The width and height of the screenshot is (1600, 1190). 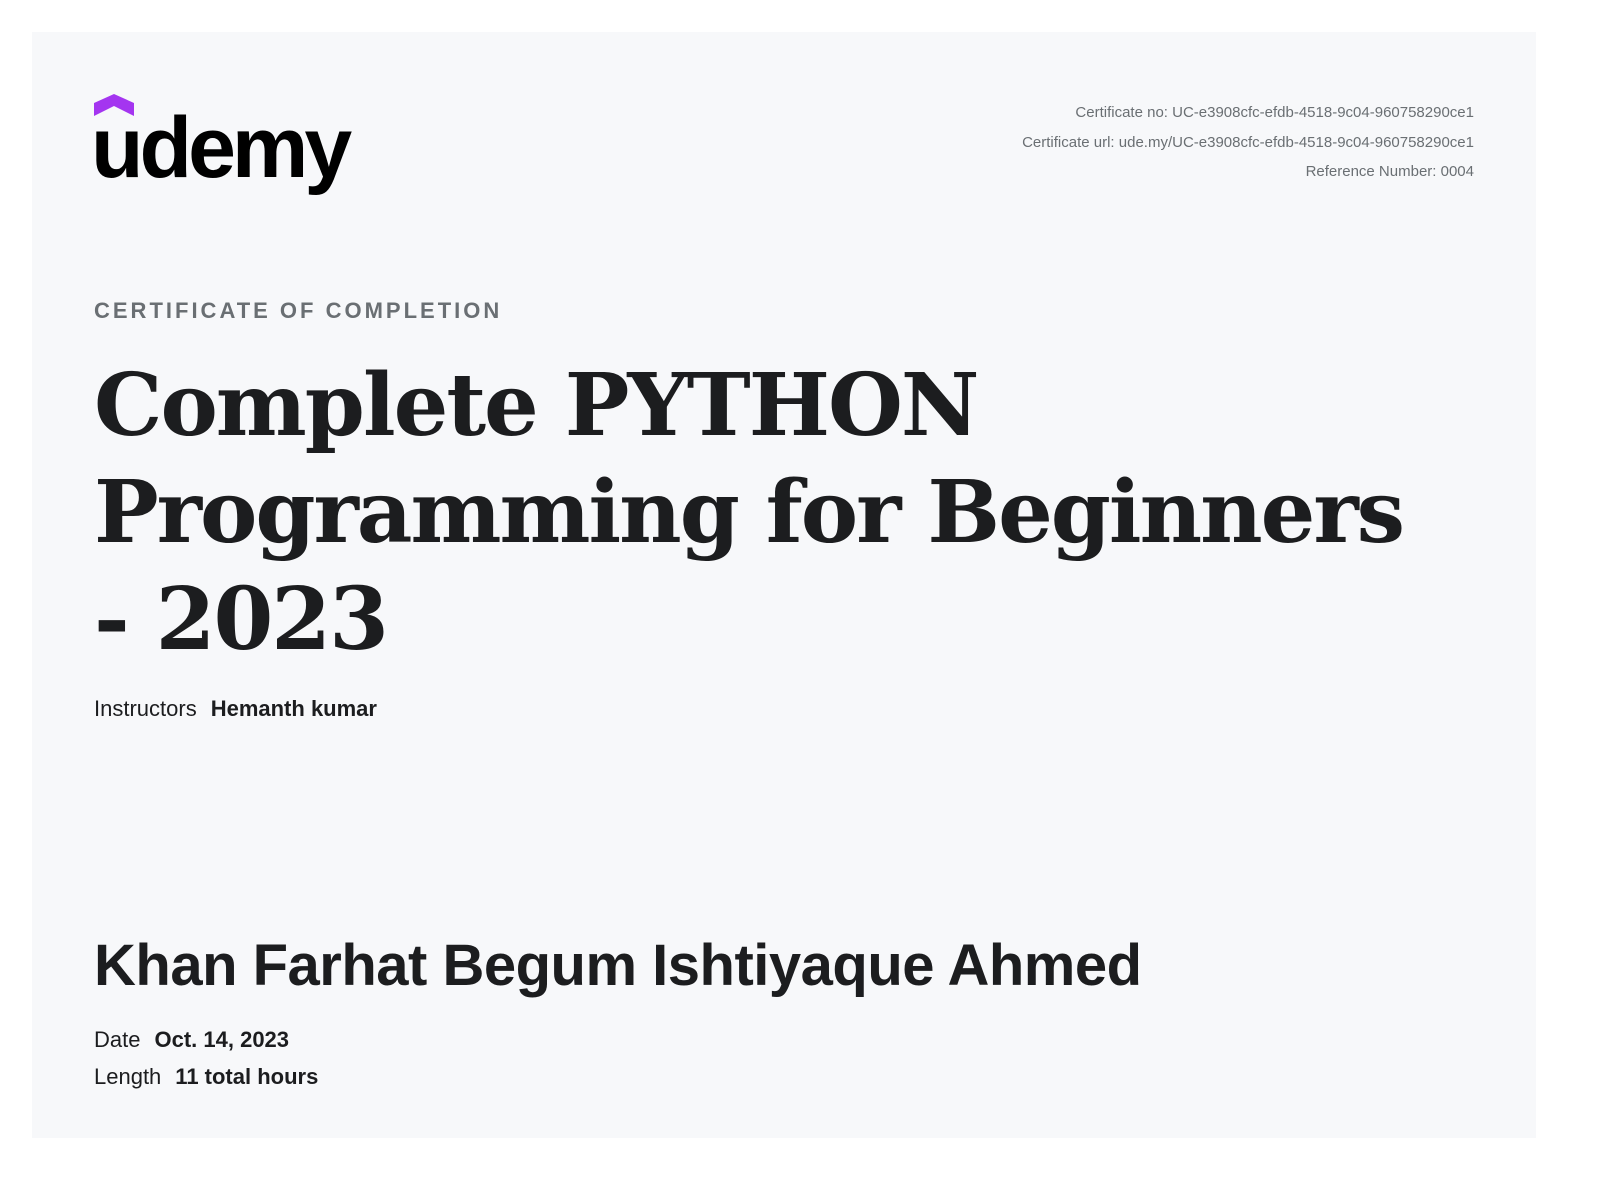 I want to click on instructors-line: Instructors Hemanth kumar, so click(x=235, y=709).